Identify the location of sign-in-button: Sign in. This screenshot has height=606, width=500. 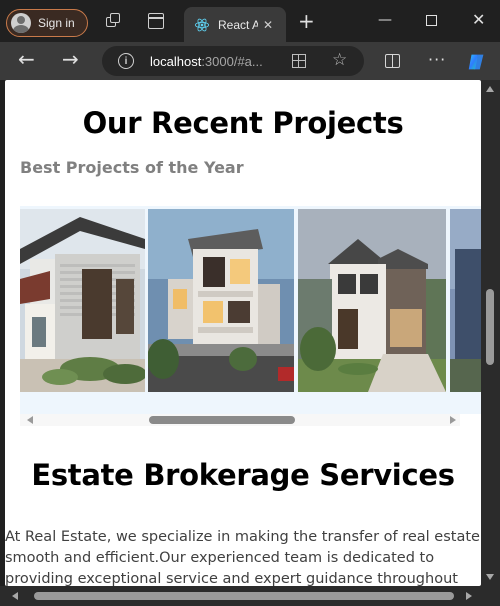
(47, 23).